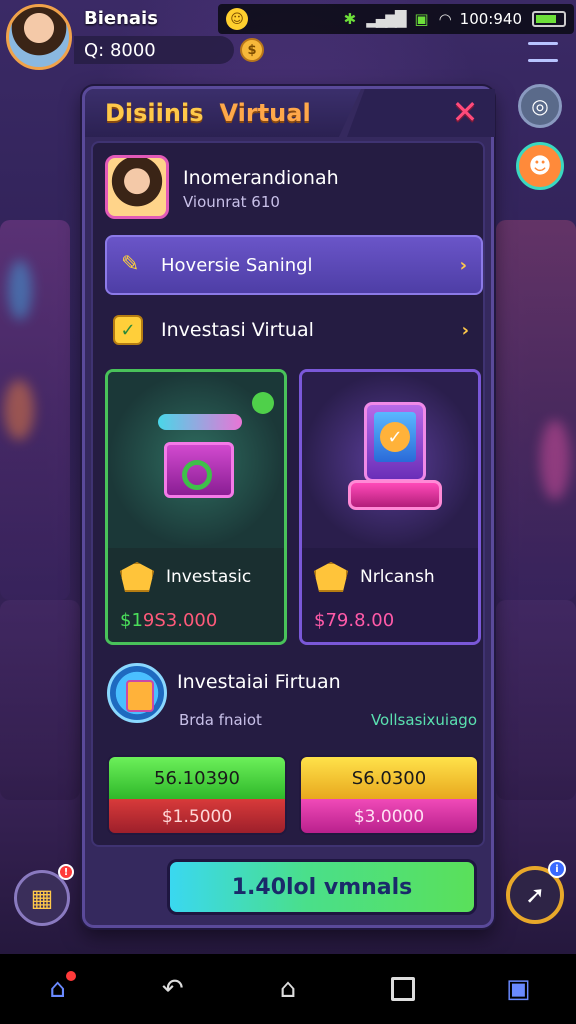  What do you see at coordinates (557, 869) in the screenshot?
I see `notification-badge: i` at bounding box center [557, 869].